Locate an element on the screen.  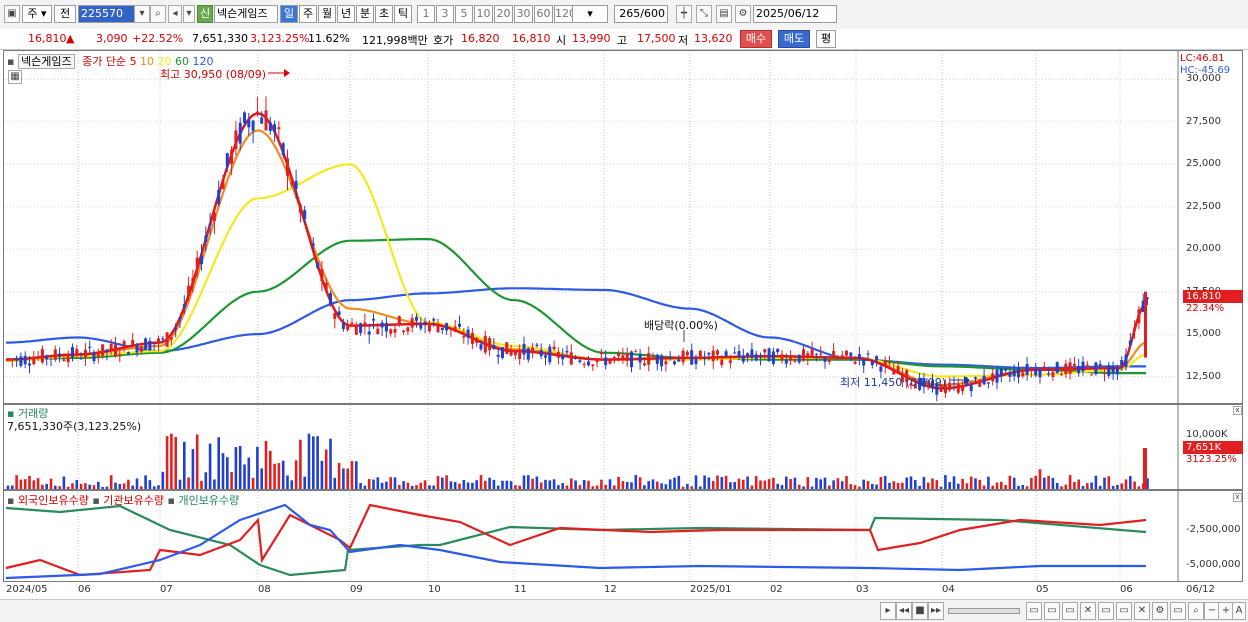
x-tick-label: 07 is located at coordinates (166, 589).